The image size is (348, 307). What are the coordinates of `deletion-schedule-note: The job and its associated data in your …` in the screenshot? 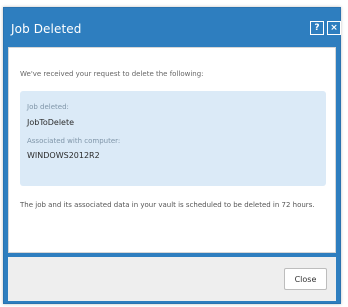 It's located at (167, 205).